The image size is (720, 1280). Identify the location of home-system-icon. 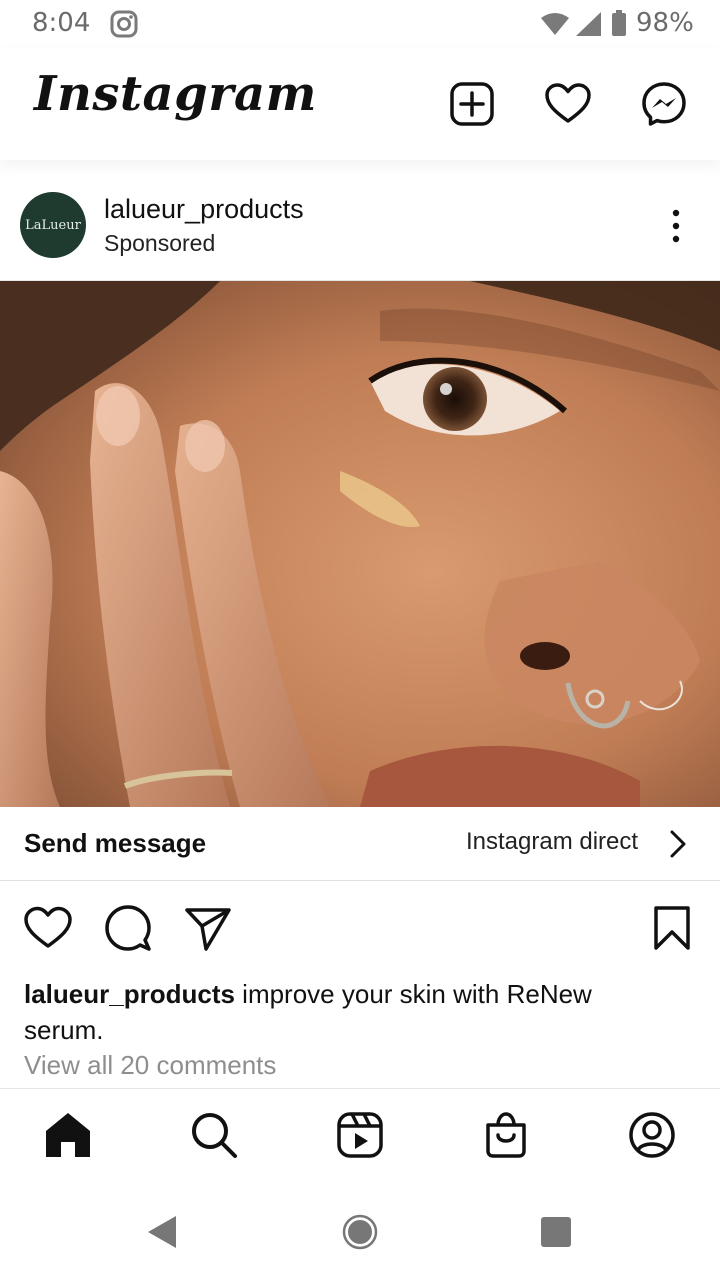
(360, 1232).